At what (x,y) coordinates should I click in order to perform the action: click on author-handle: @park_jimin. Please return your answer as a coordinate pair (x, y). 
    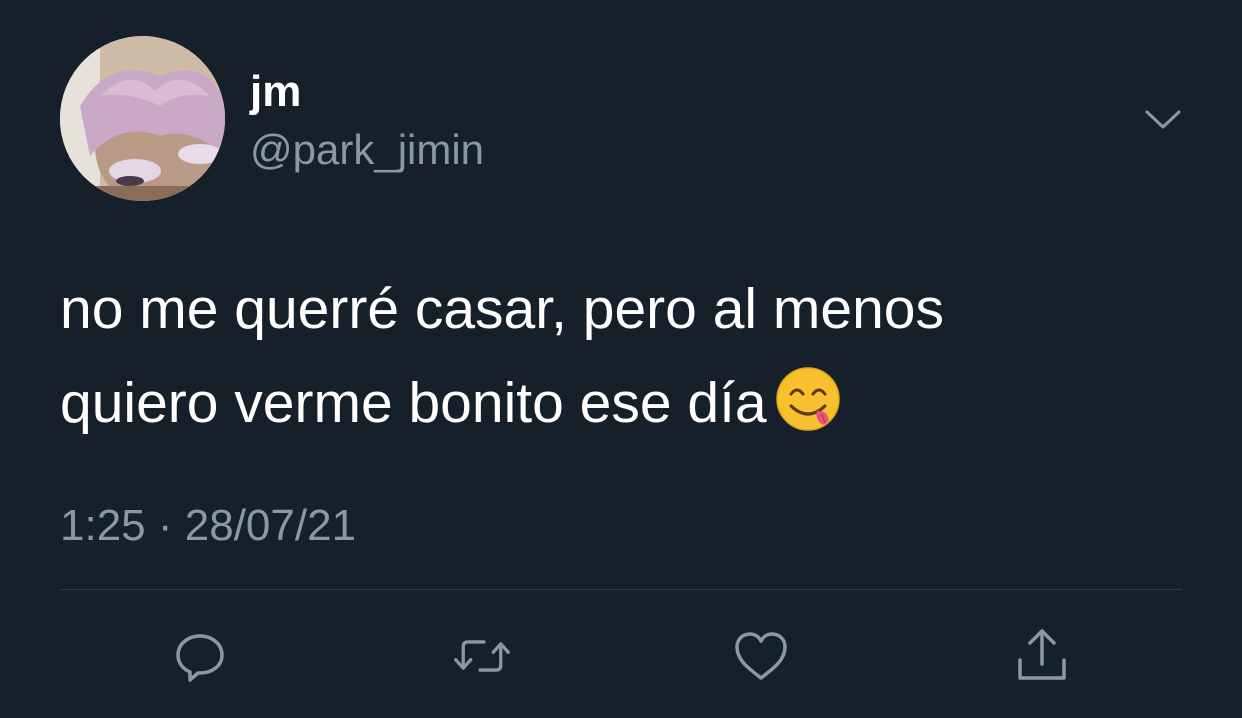
    Looking at the image, I should click on (367, 150).